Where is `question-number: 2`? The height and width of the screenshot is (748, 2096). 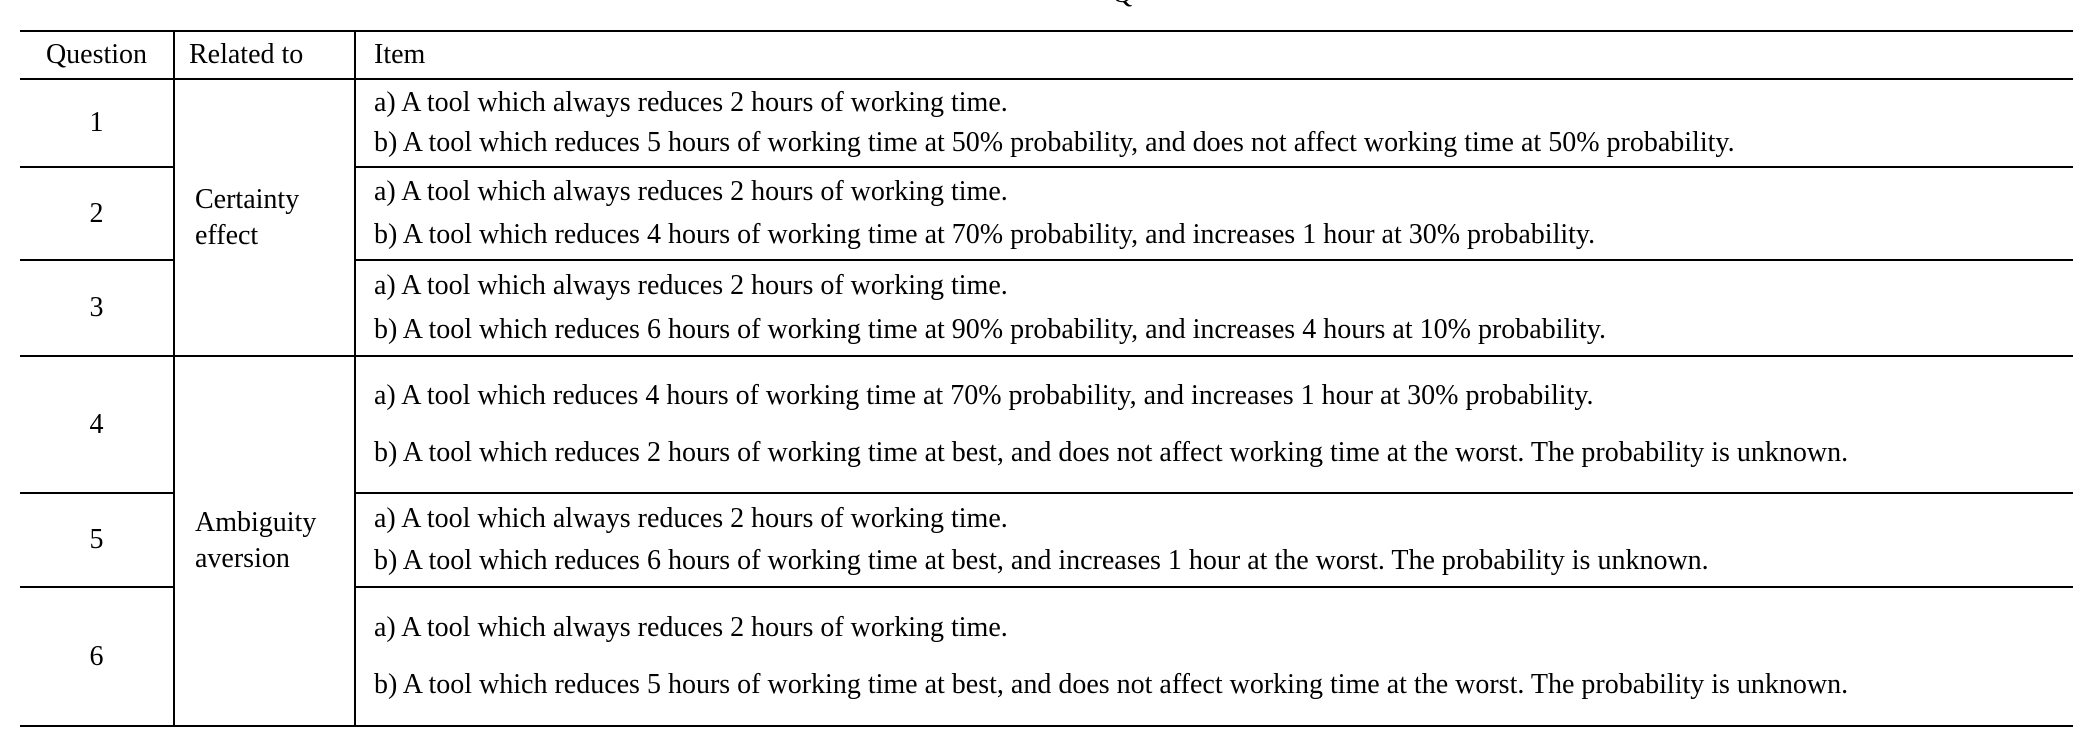
question-number: 2 is located at coordinates (96, 214).